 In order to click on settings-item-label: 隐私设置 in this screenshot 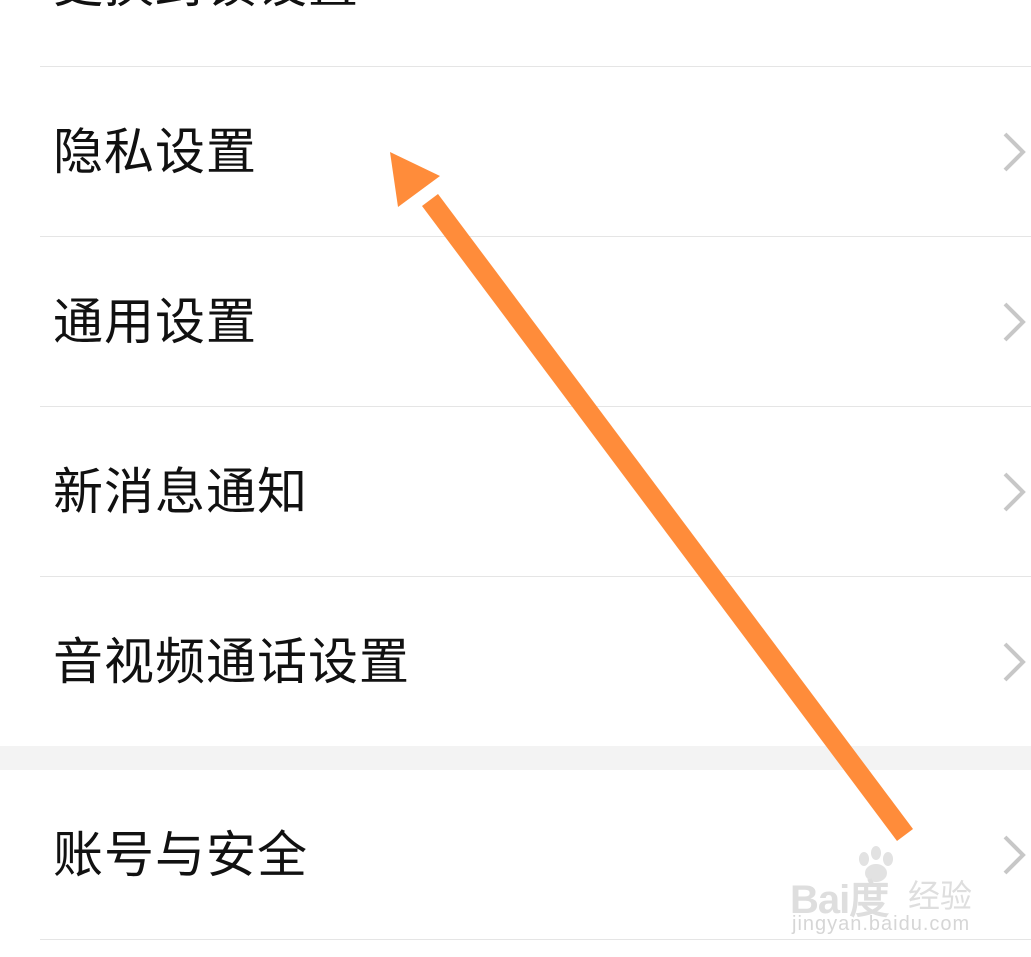, I will do `click(155, 152)`.